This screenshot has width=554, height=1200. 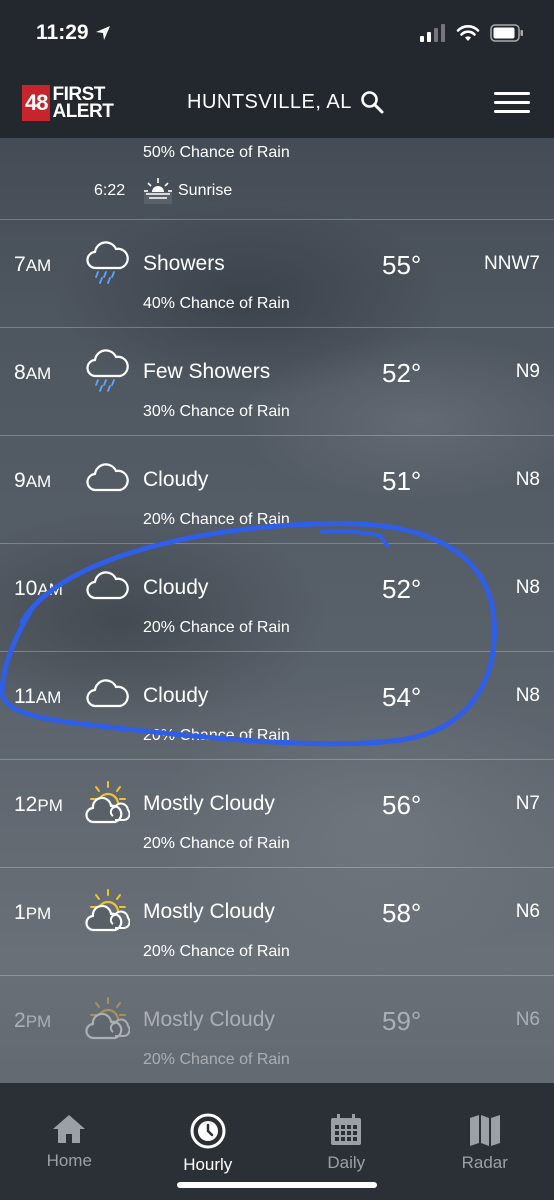 What do you see at coordinates (512, 104) in the screenshot?
I see `hamburger-menu-icon` at bounding box center [512, 104].